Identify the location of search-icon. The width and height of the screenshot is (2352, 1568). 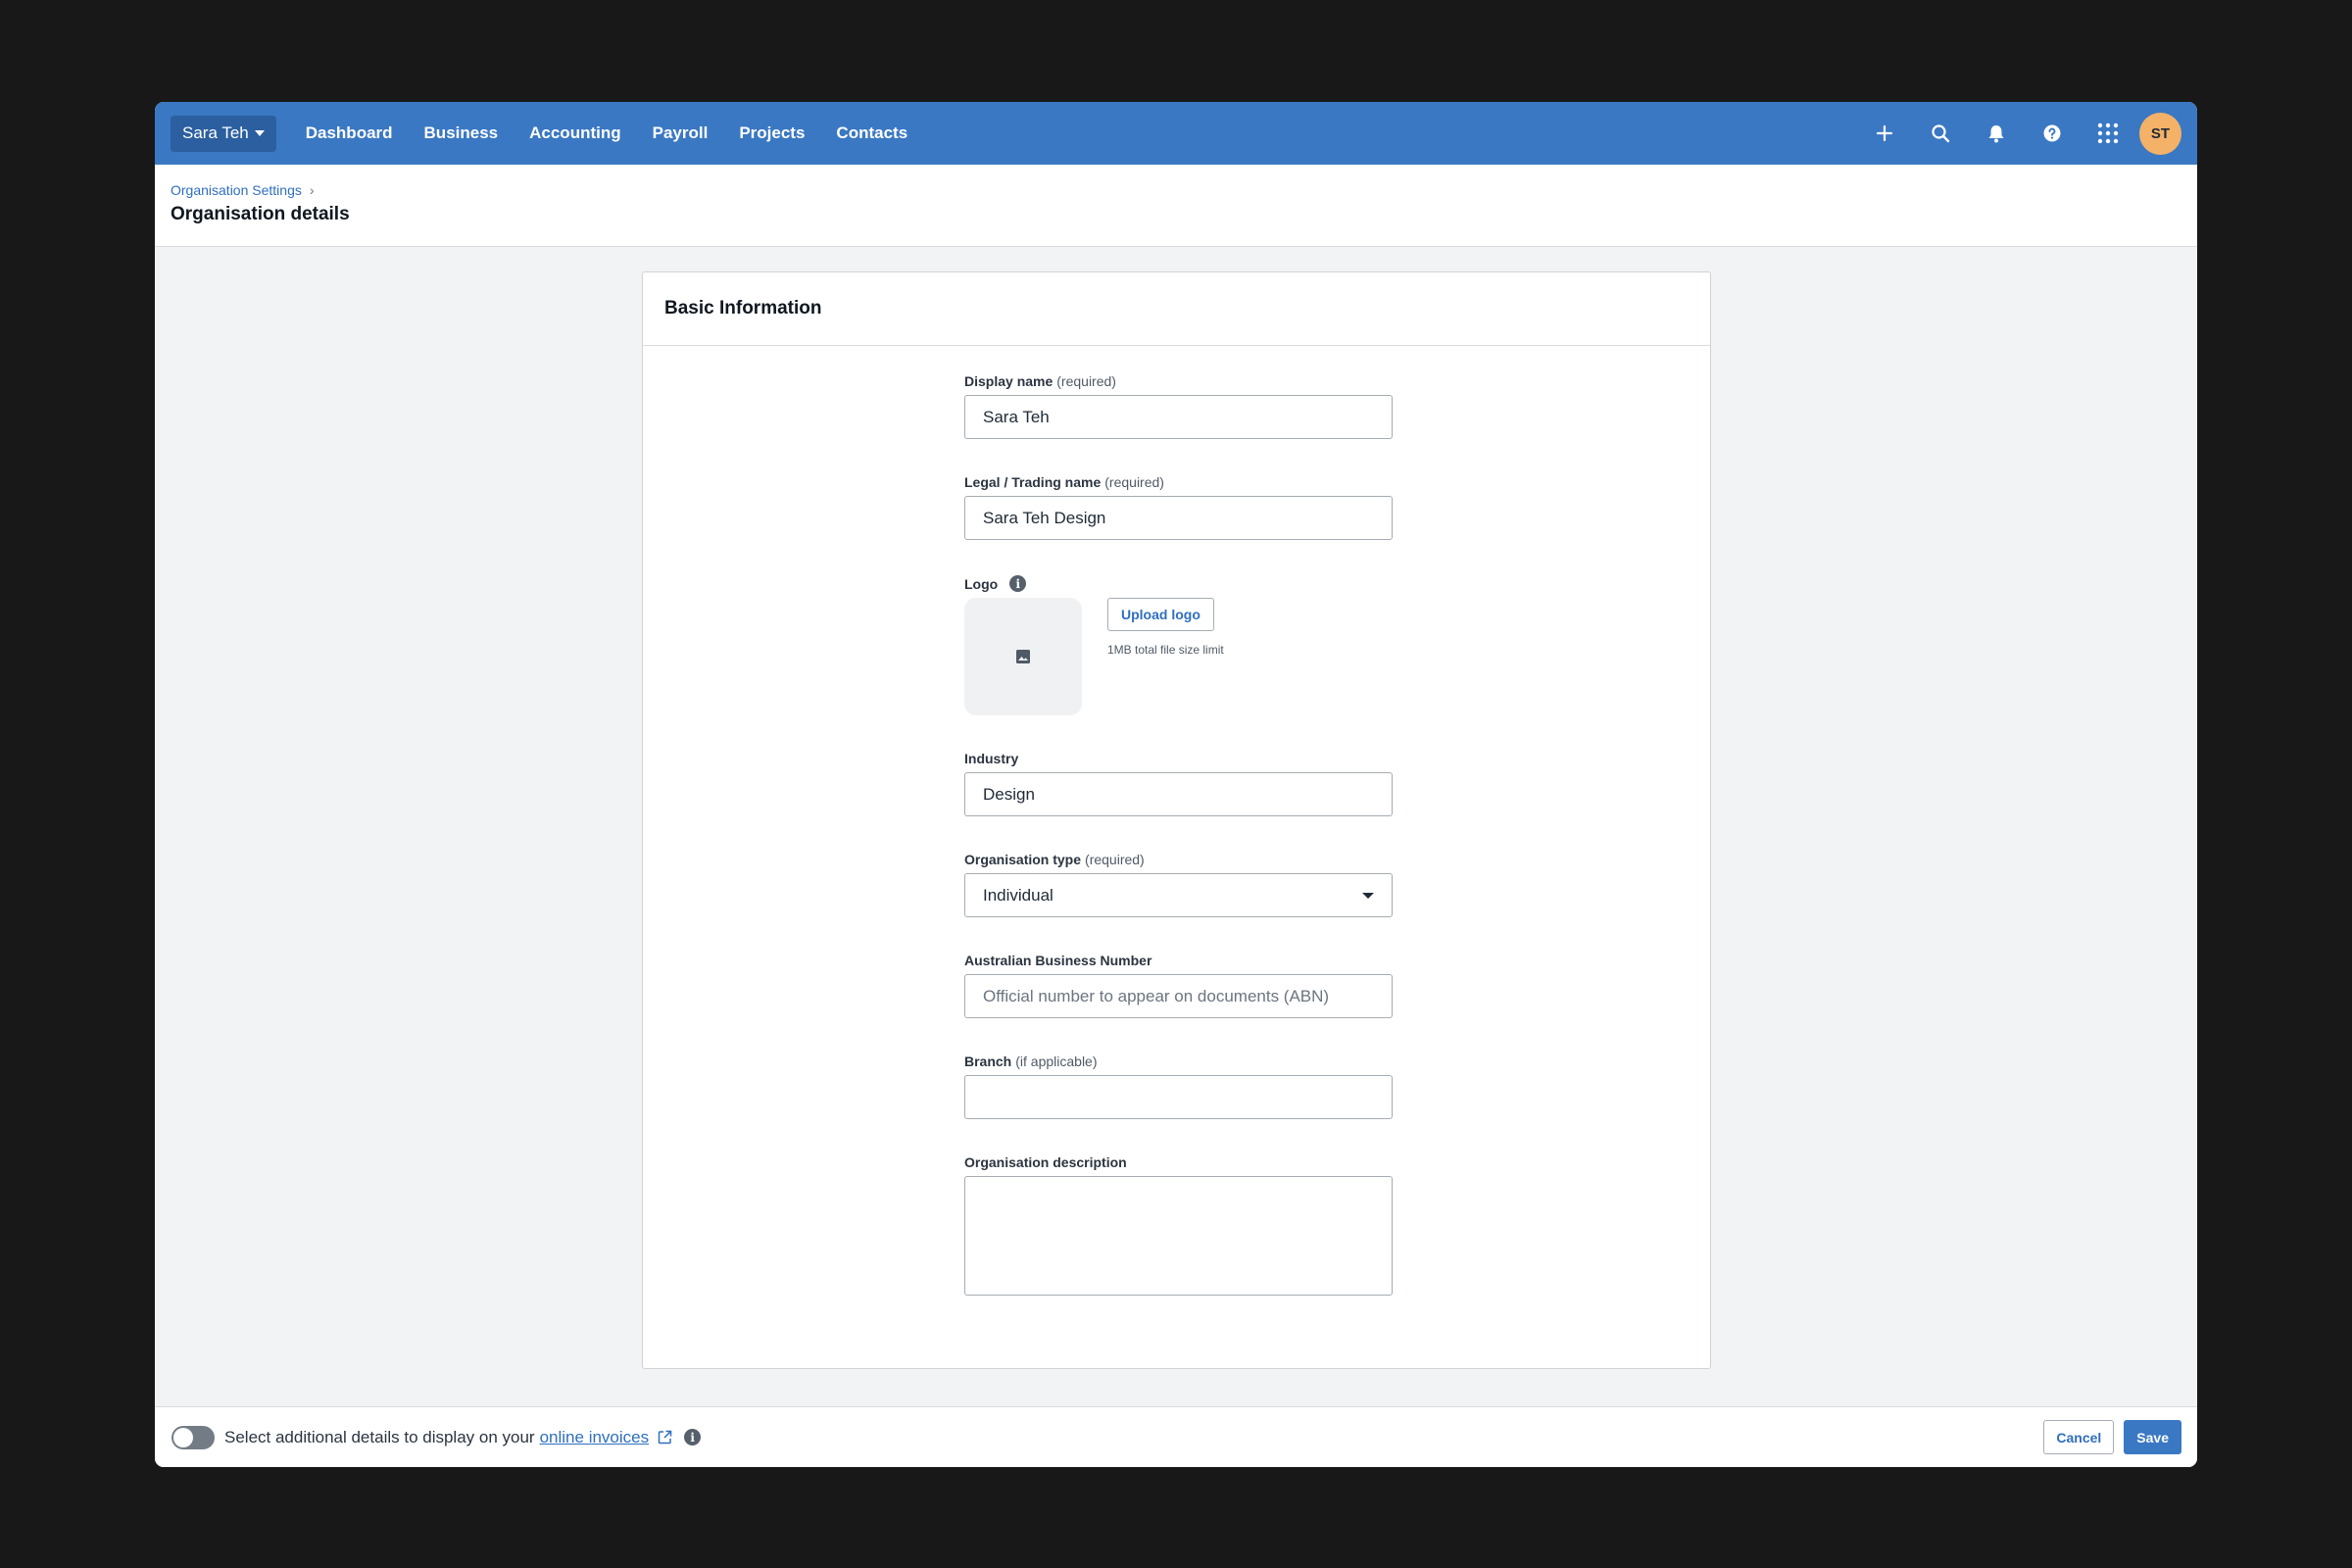
(1940, 133).